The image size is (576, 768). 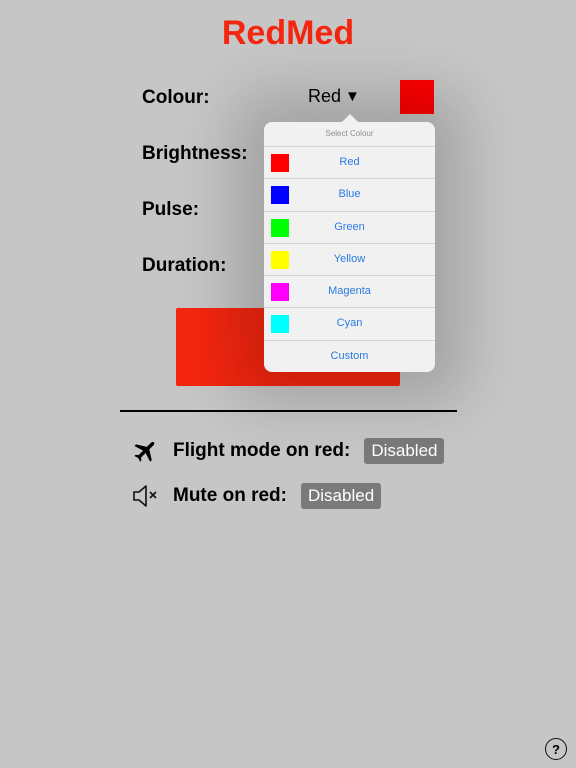 What do you see at coordinates (146, 451) in the screenshot?
I see `airplane-icon` at bounding box center [146, 451].